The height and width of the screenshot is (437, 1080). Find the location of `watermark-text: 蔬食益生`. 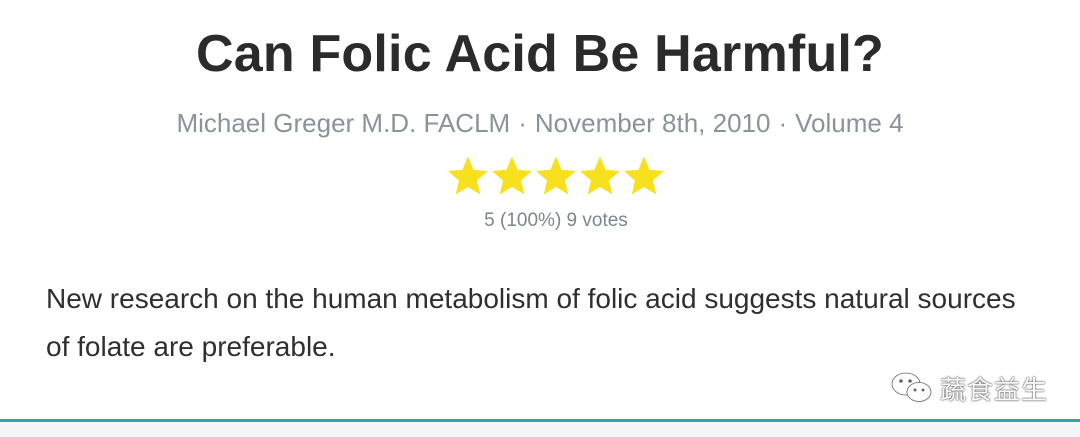

watermark-text: 蔬食益生 is located at coordinates (994, 390).